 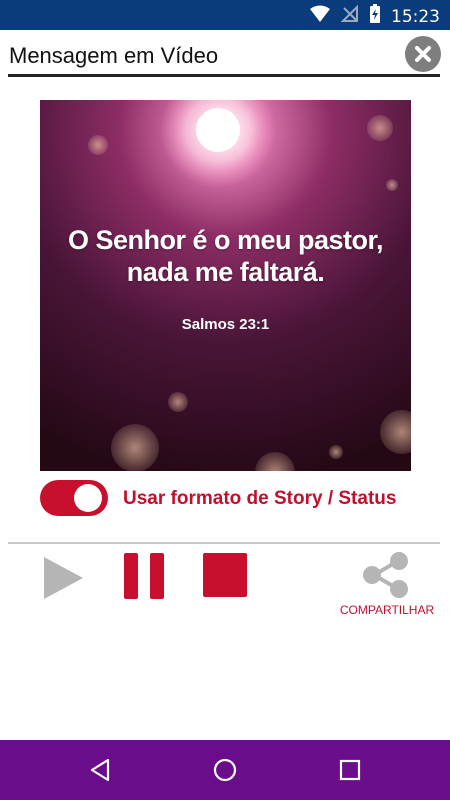 What do you see at coordinates (349, 16) in the screenshot?
I see `no-signal-icon` at bounding box center [349, 16].